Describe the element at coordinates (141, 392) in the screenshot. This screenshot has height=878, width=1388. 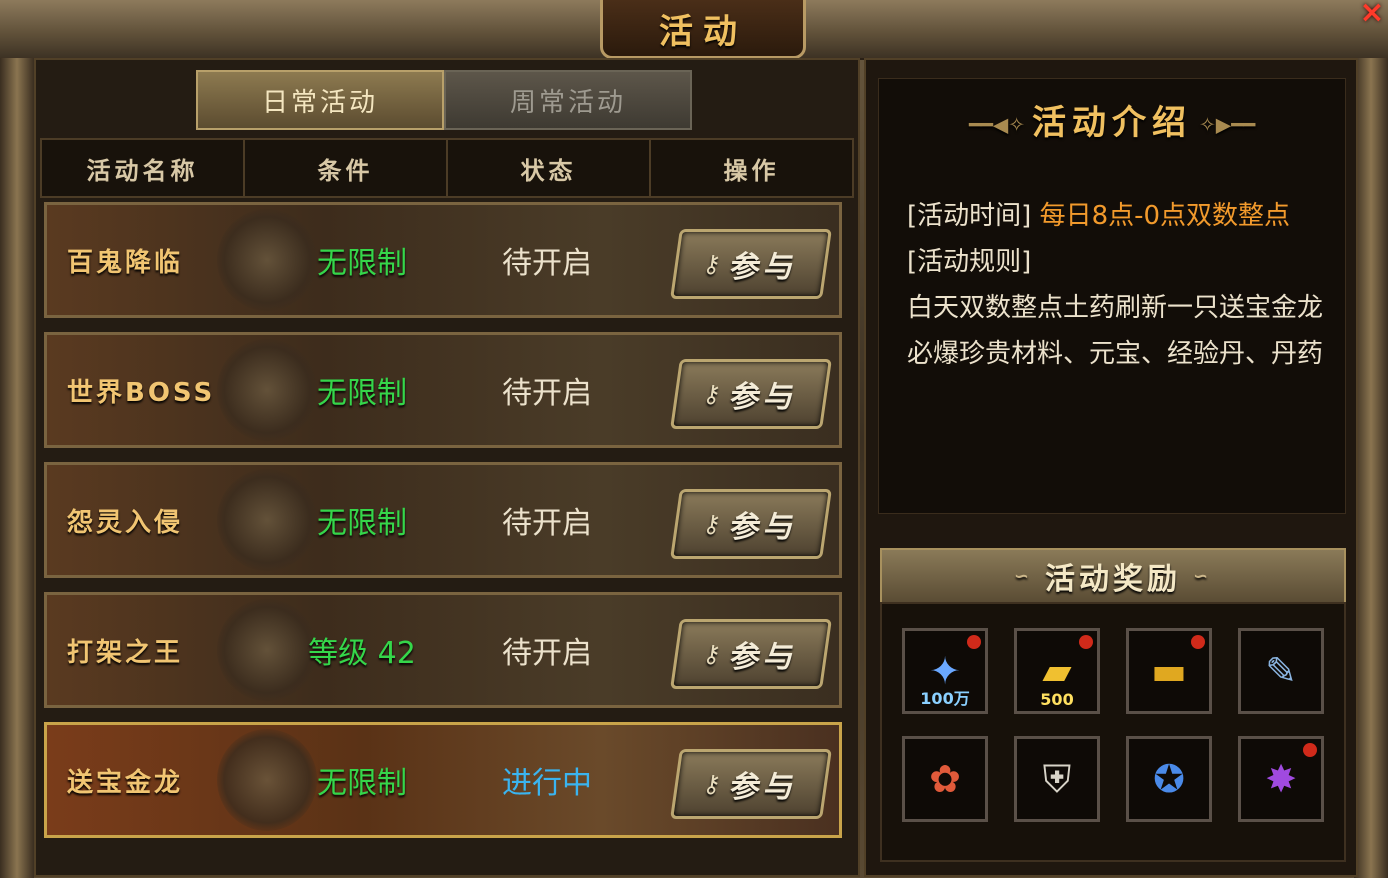
I see `activity-name: 世界BOSS` at that location.